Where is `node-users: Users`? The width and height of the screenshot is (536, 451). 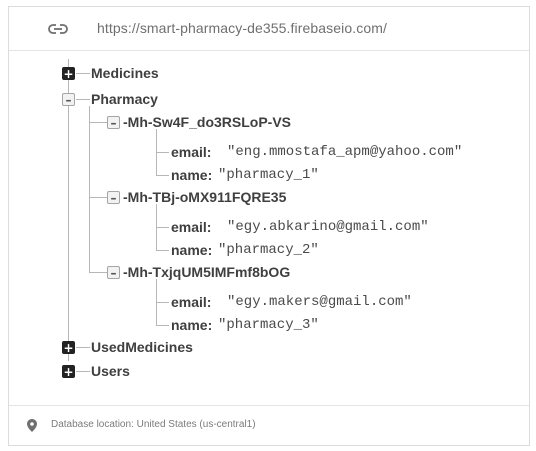
node-users: Users is located at coordinates (110, 371).